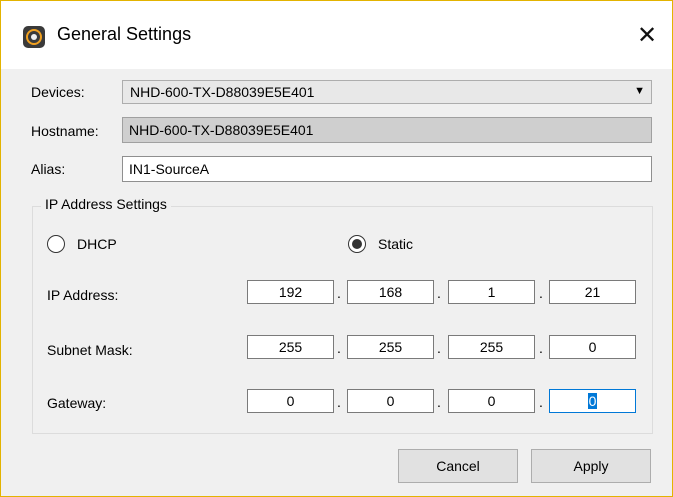 The width and height of the screenshot is (673, 497). Describe the element at coordinates (387, 92) in the screenshot. I see `devices-dropdown: NHD-600-TX-D88039E5E401 ▼` at that location.